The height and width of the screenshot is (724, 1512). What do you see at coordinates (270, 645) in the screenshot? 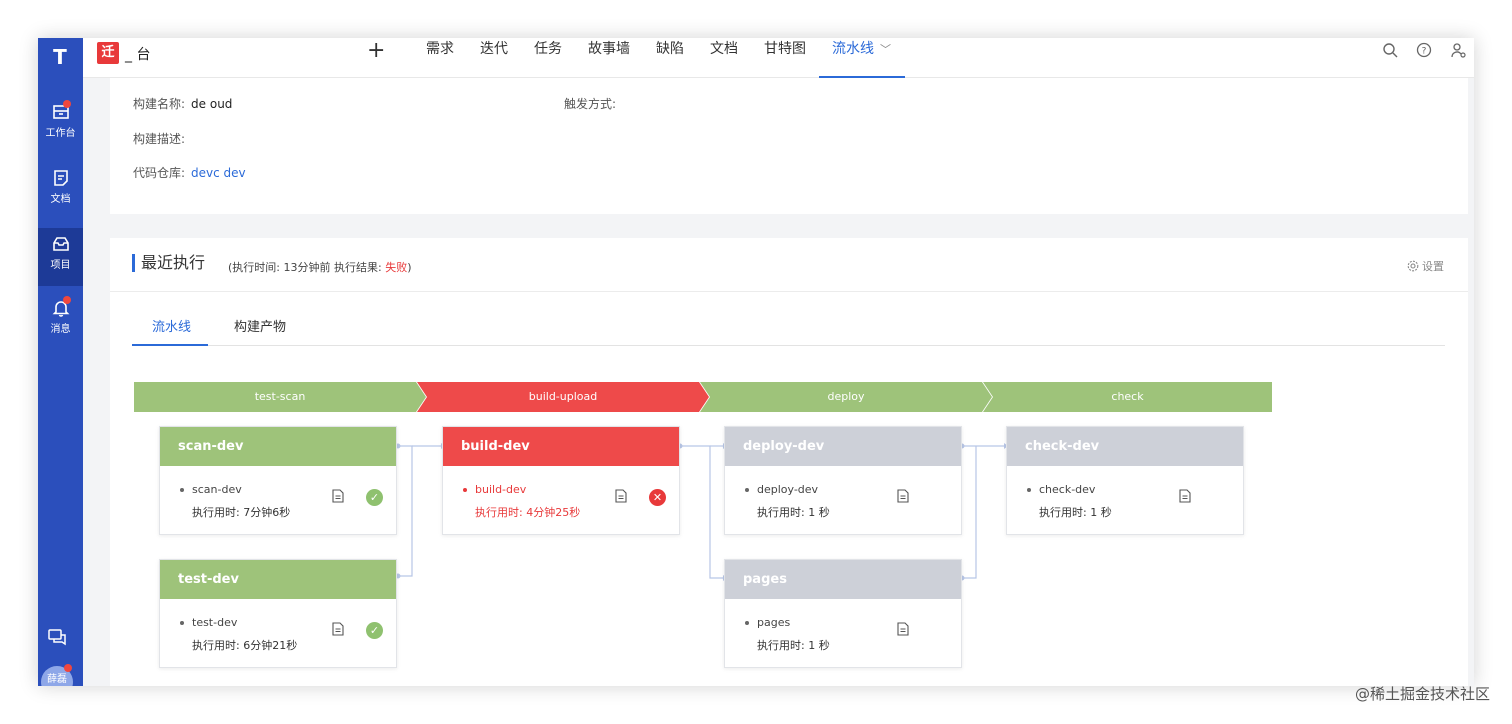
I see `duration-value: 6分钟21秒` at bounding box center [270, 645].